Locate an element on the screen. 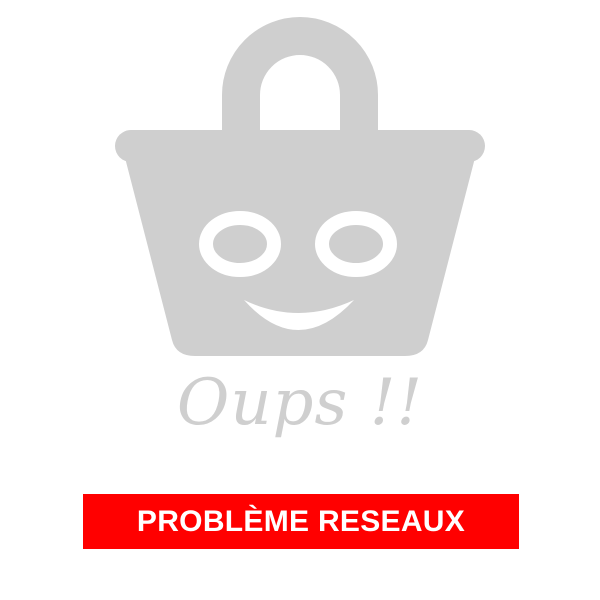 The height and width of the screenshot is (600, 600). error-message: PROBLÈME RESEAUX is located at coordinates (301, 521).